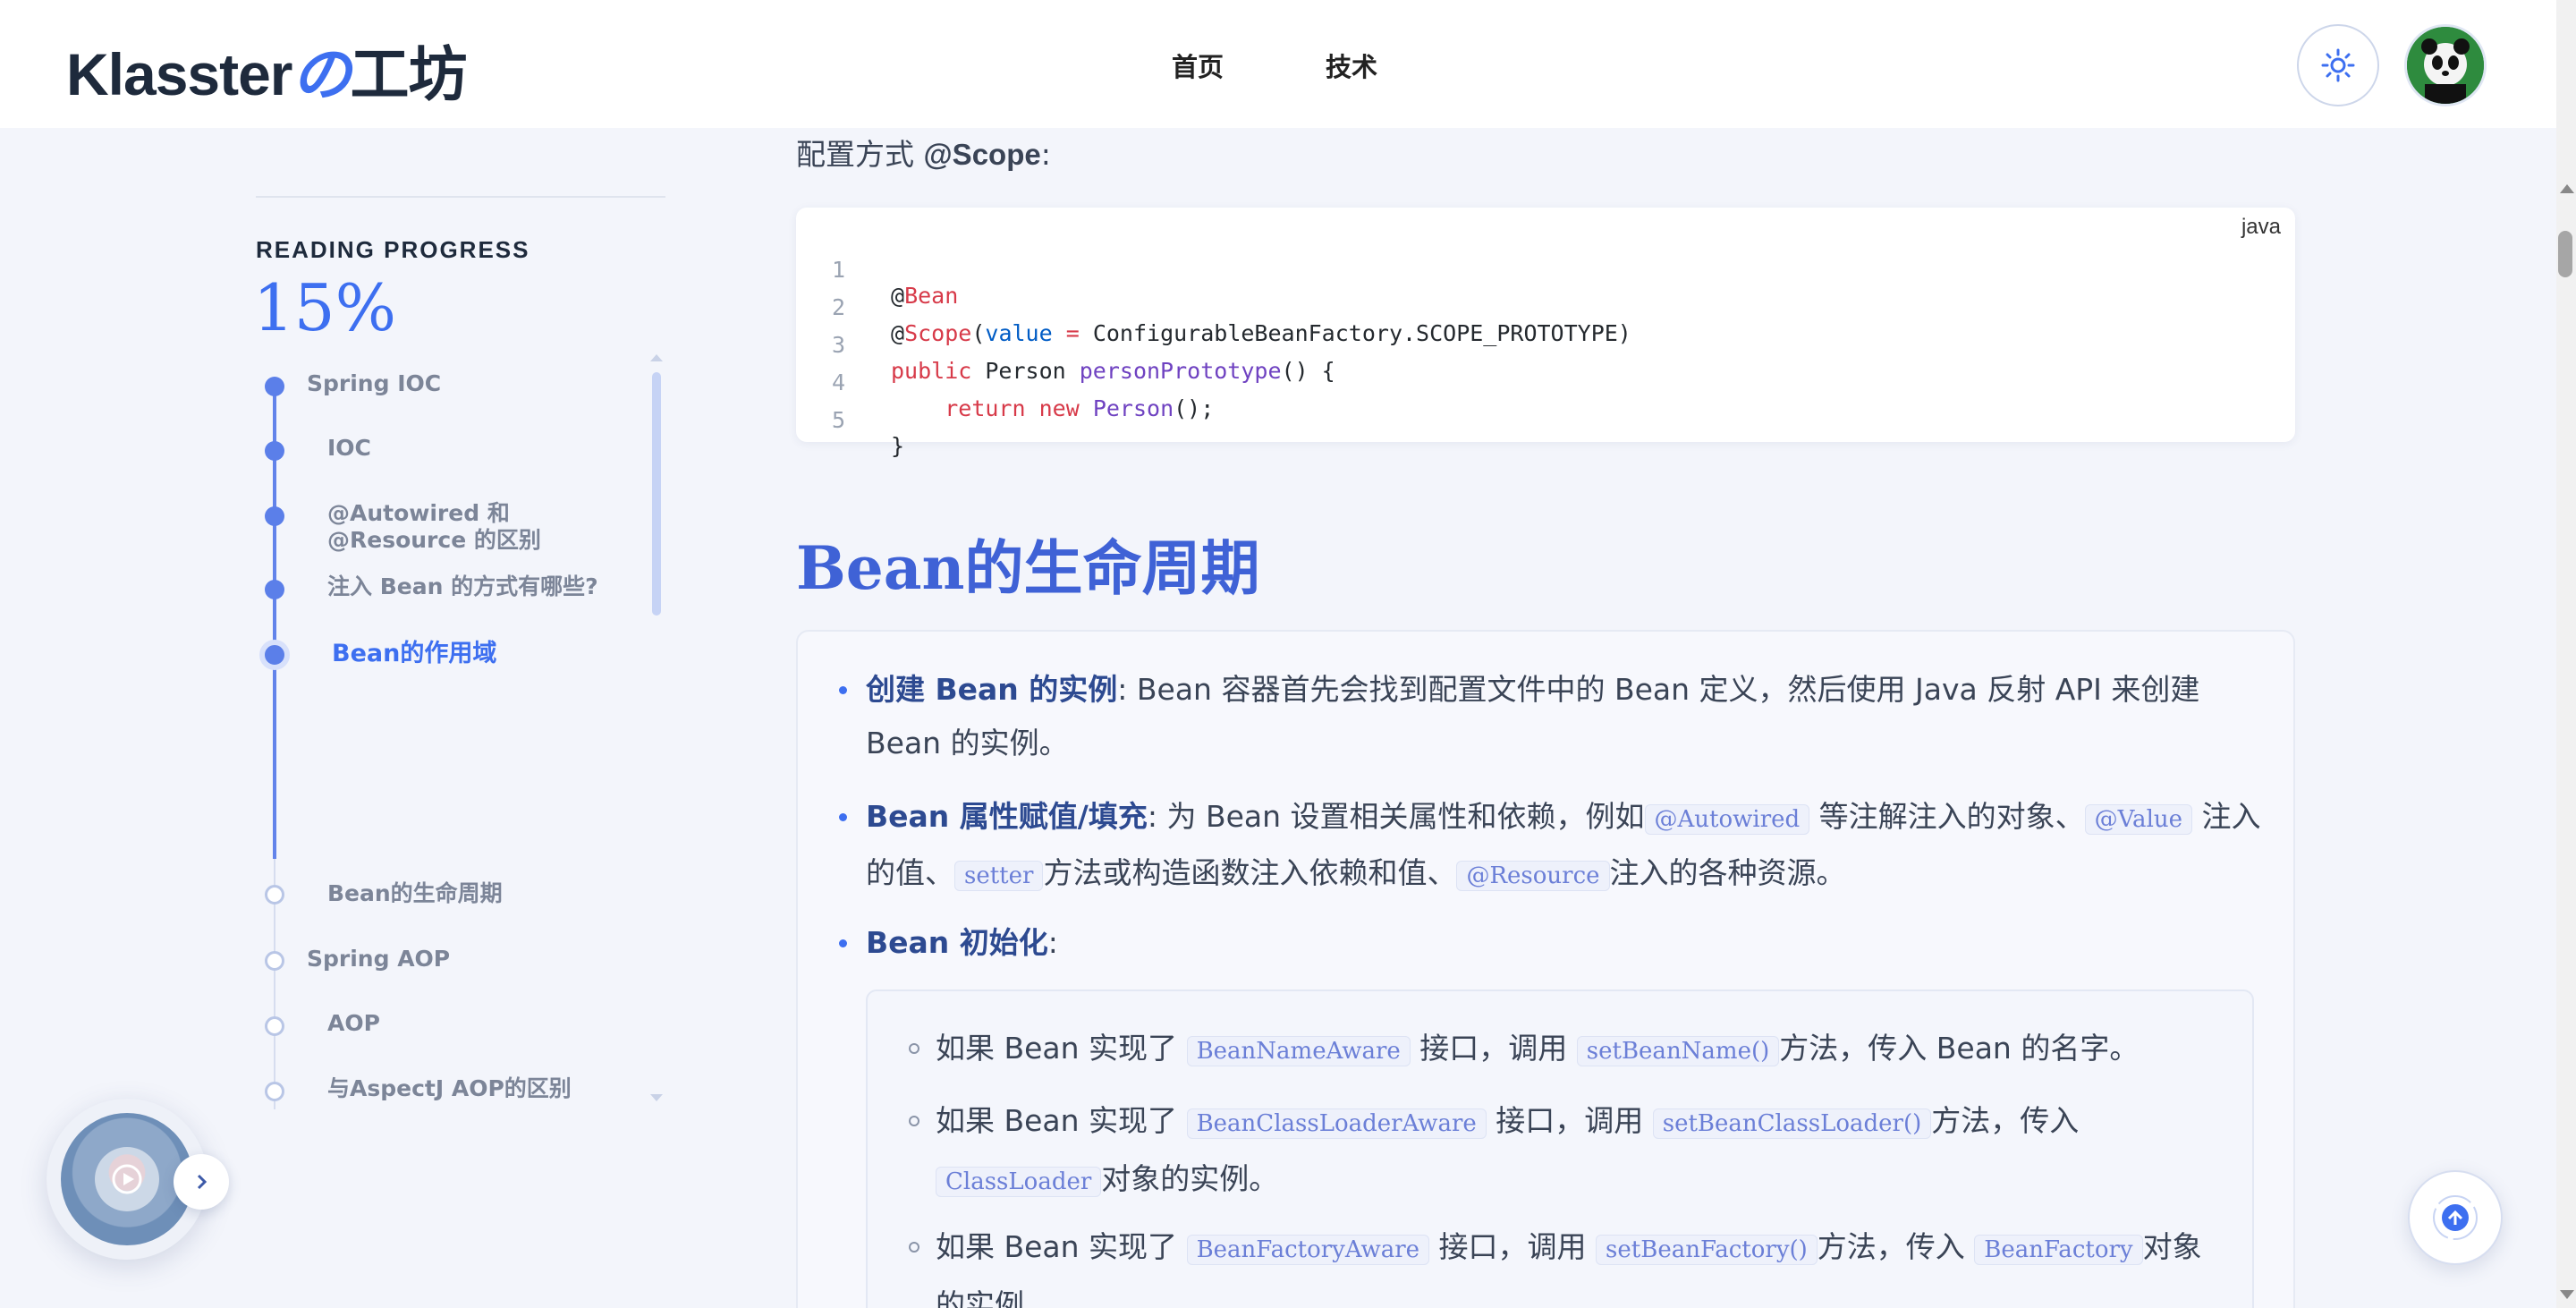 This screenshot has height=1308, width=2576. I want to click on reading-progress-value: 15%, so click(325, 307).